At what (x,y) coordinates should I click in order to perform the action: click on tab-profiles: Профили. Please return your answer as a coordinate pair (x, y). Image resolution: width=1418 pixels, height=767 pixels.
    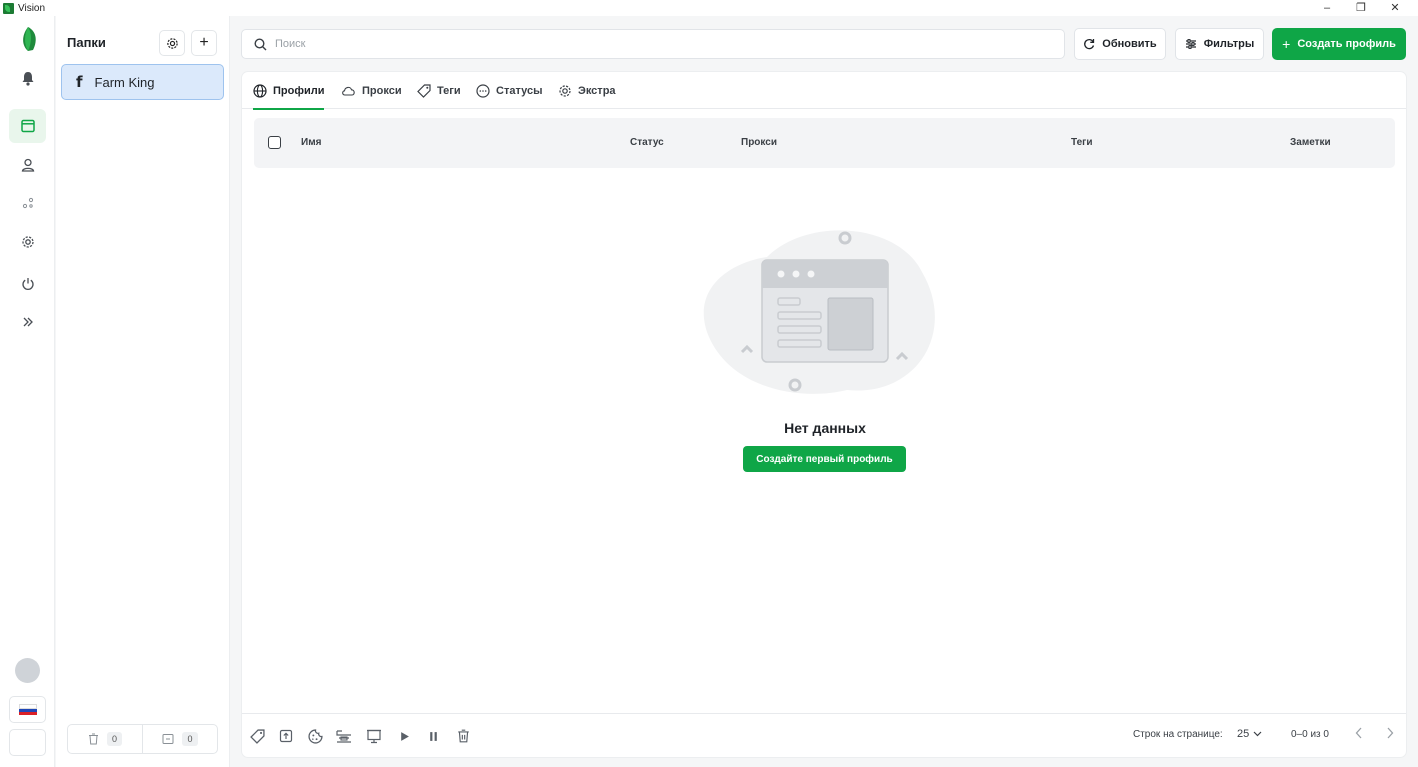
    Looking at the image, I should click on (289, 91).